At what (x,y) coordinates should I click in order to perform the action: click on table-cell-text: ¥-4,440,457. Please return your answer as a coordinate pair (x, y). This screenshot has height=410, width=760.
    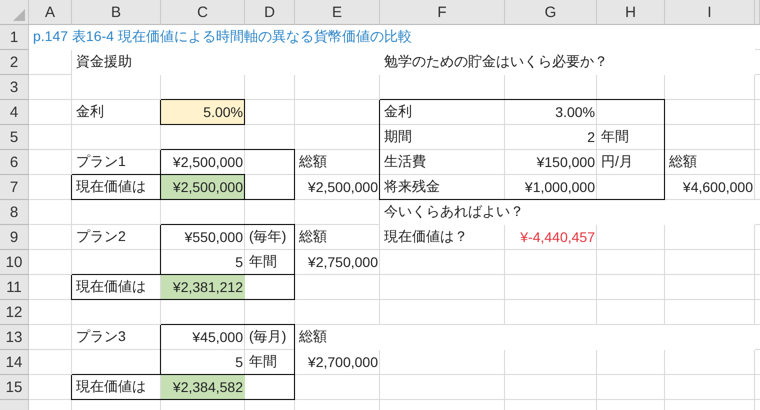
    Looking at the image, I should click on (557, 237).